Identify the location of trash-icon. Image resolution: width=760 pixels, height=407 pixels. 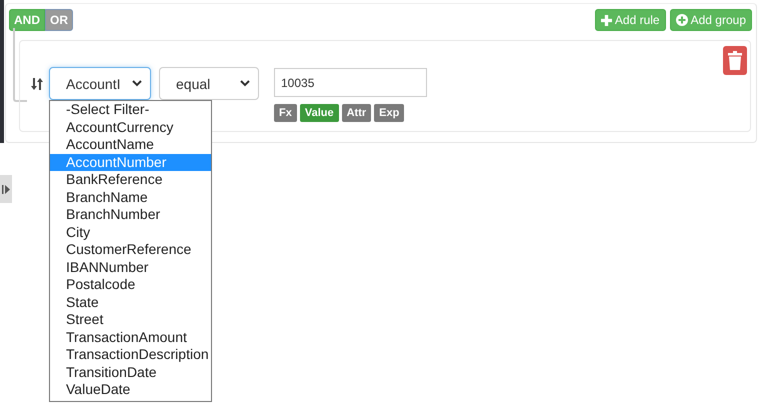
(735, 60).